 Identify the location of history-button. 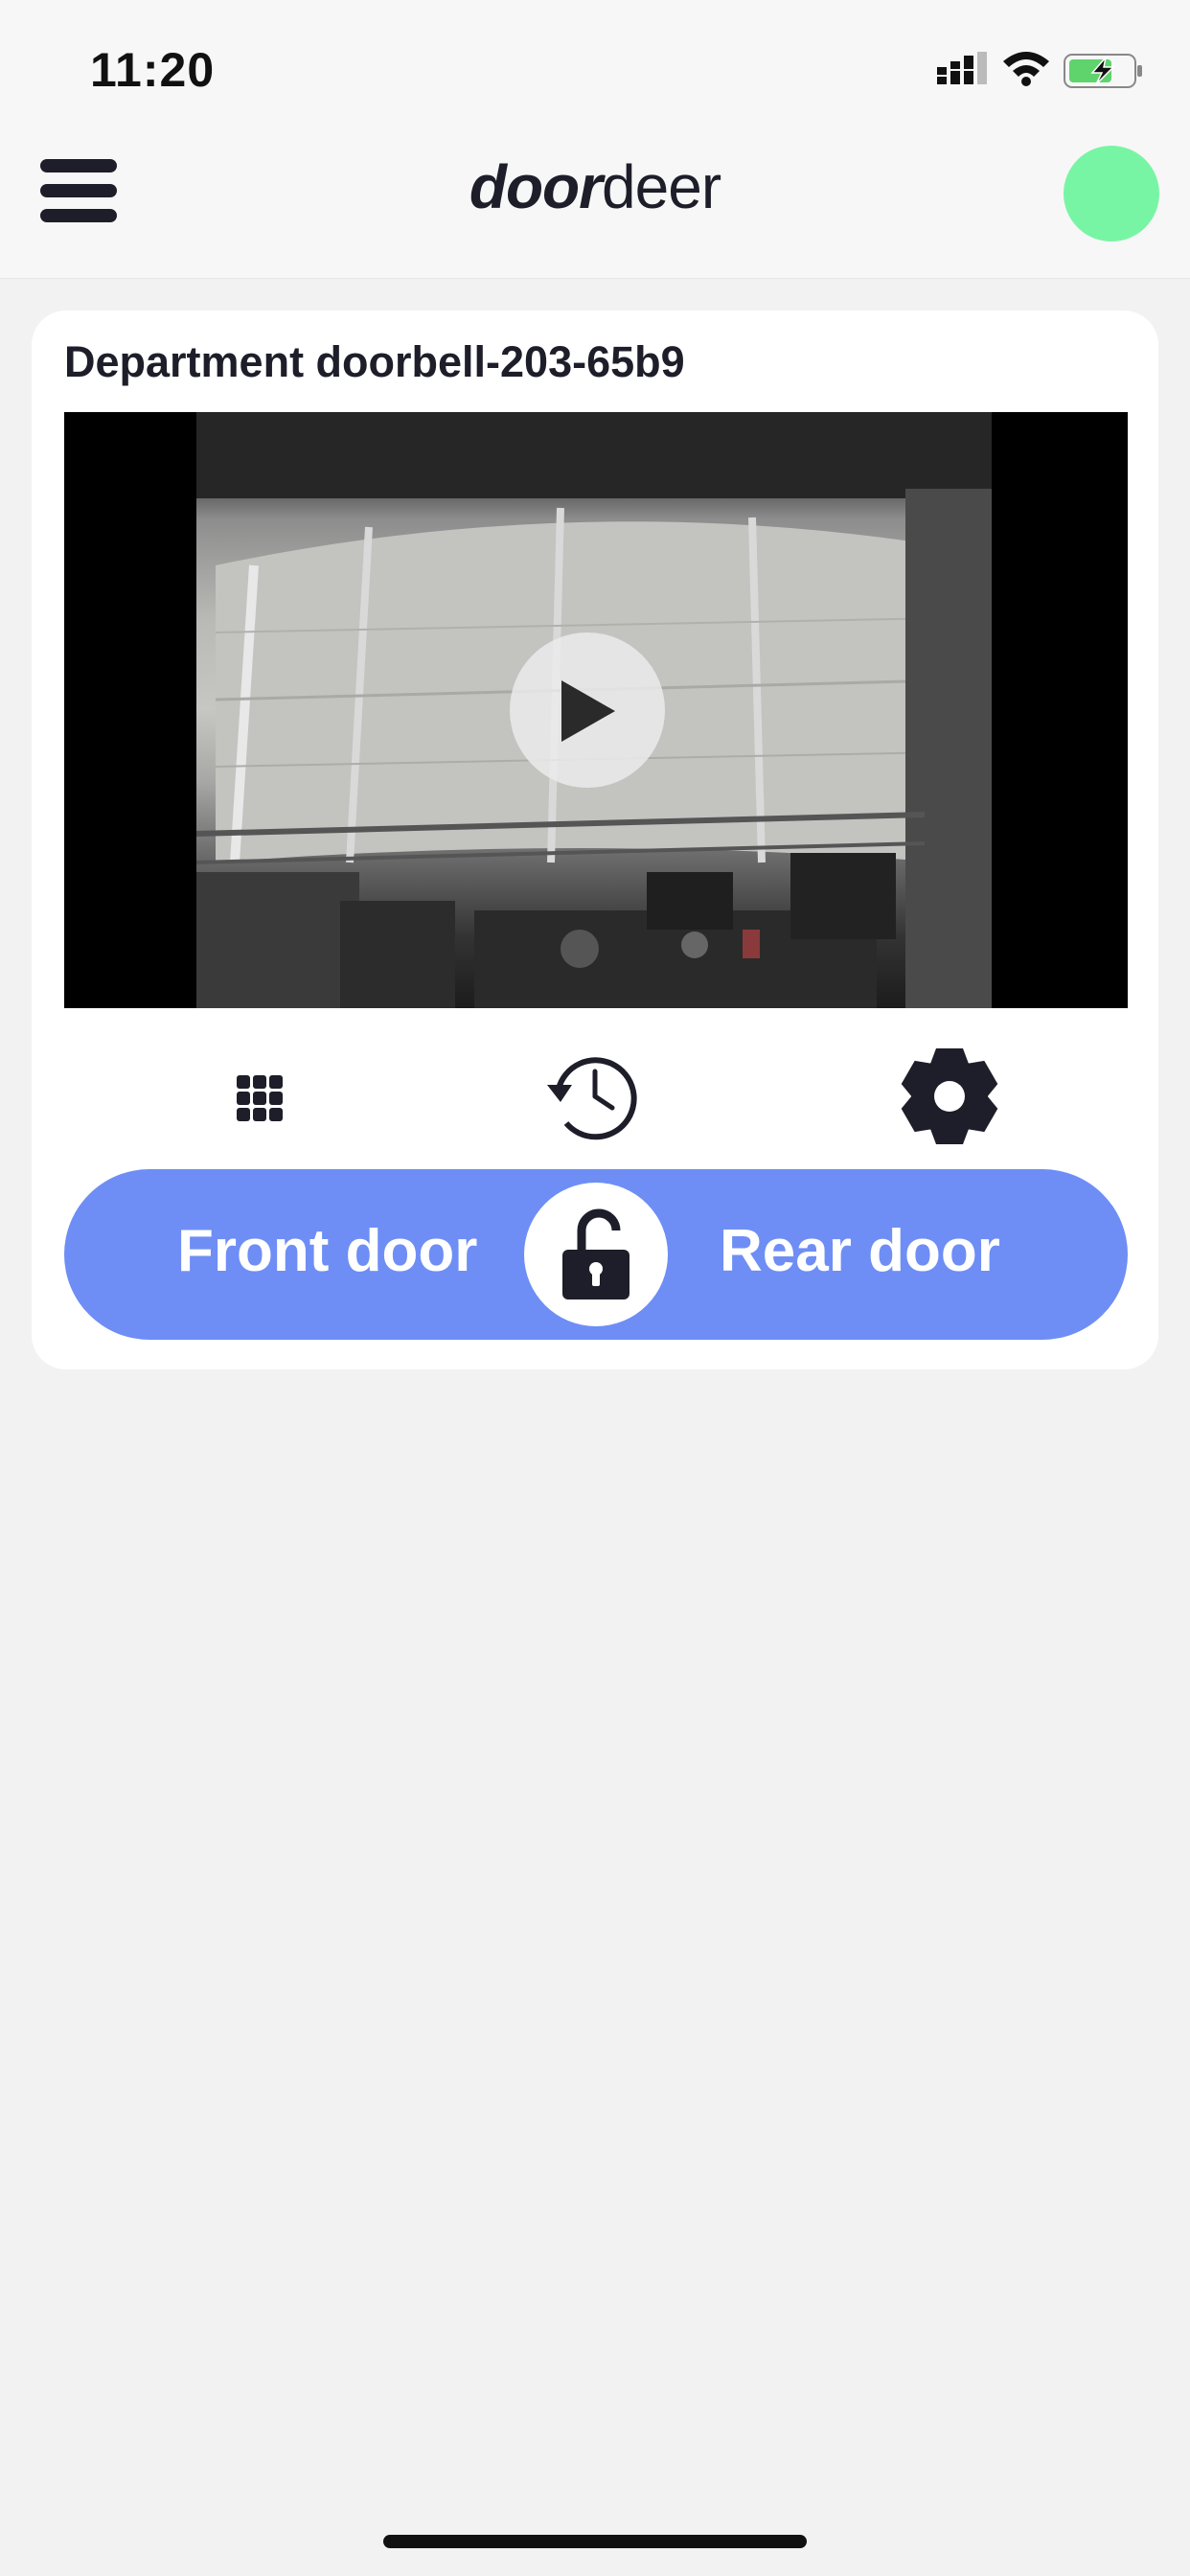
(595, 1096).